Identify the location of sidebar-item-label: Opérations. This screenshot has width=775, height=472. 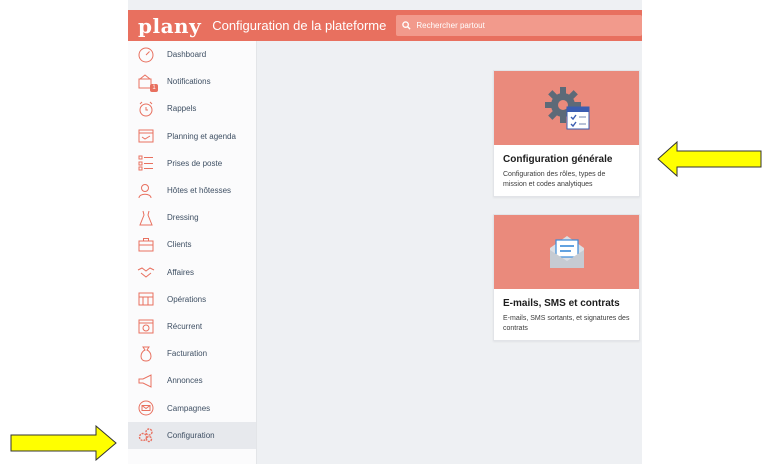
(187, 299).